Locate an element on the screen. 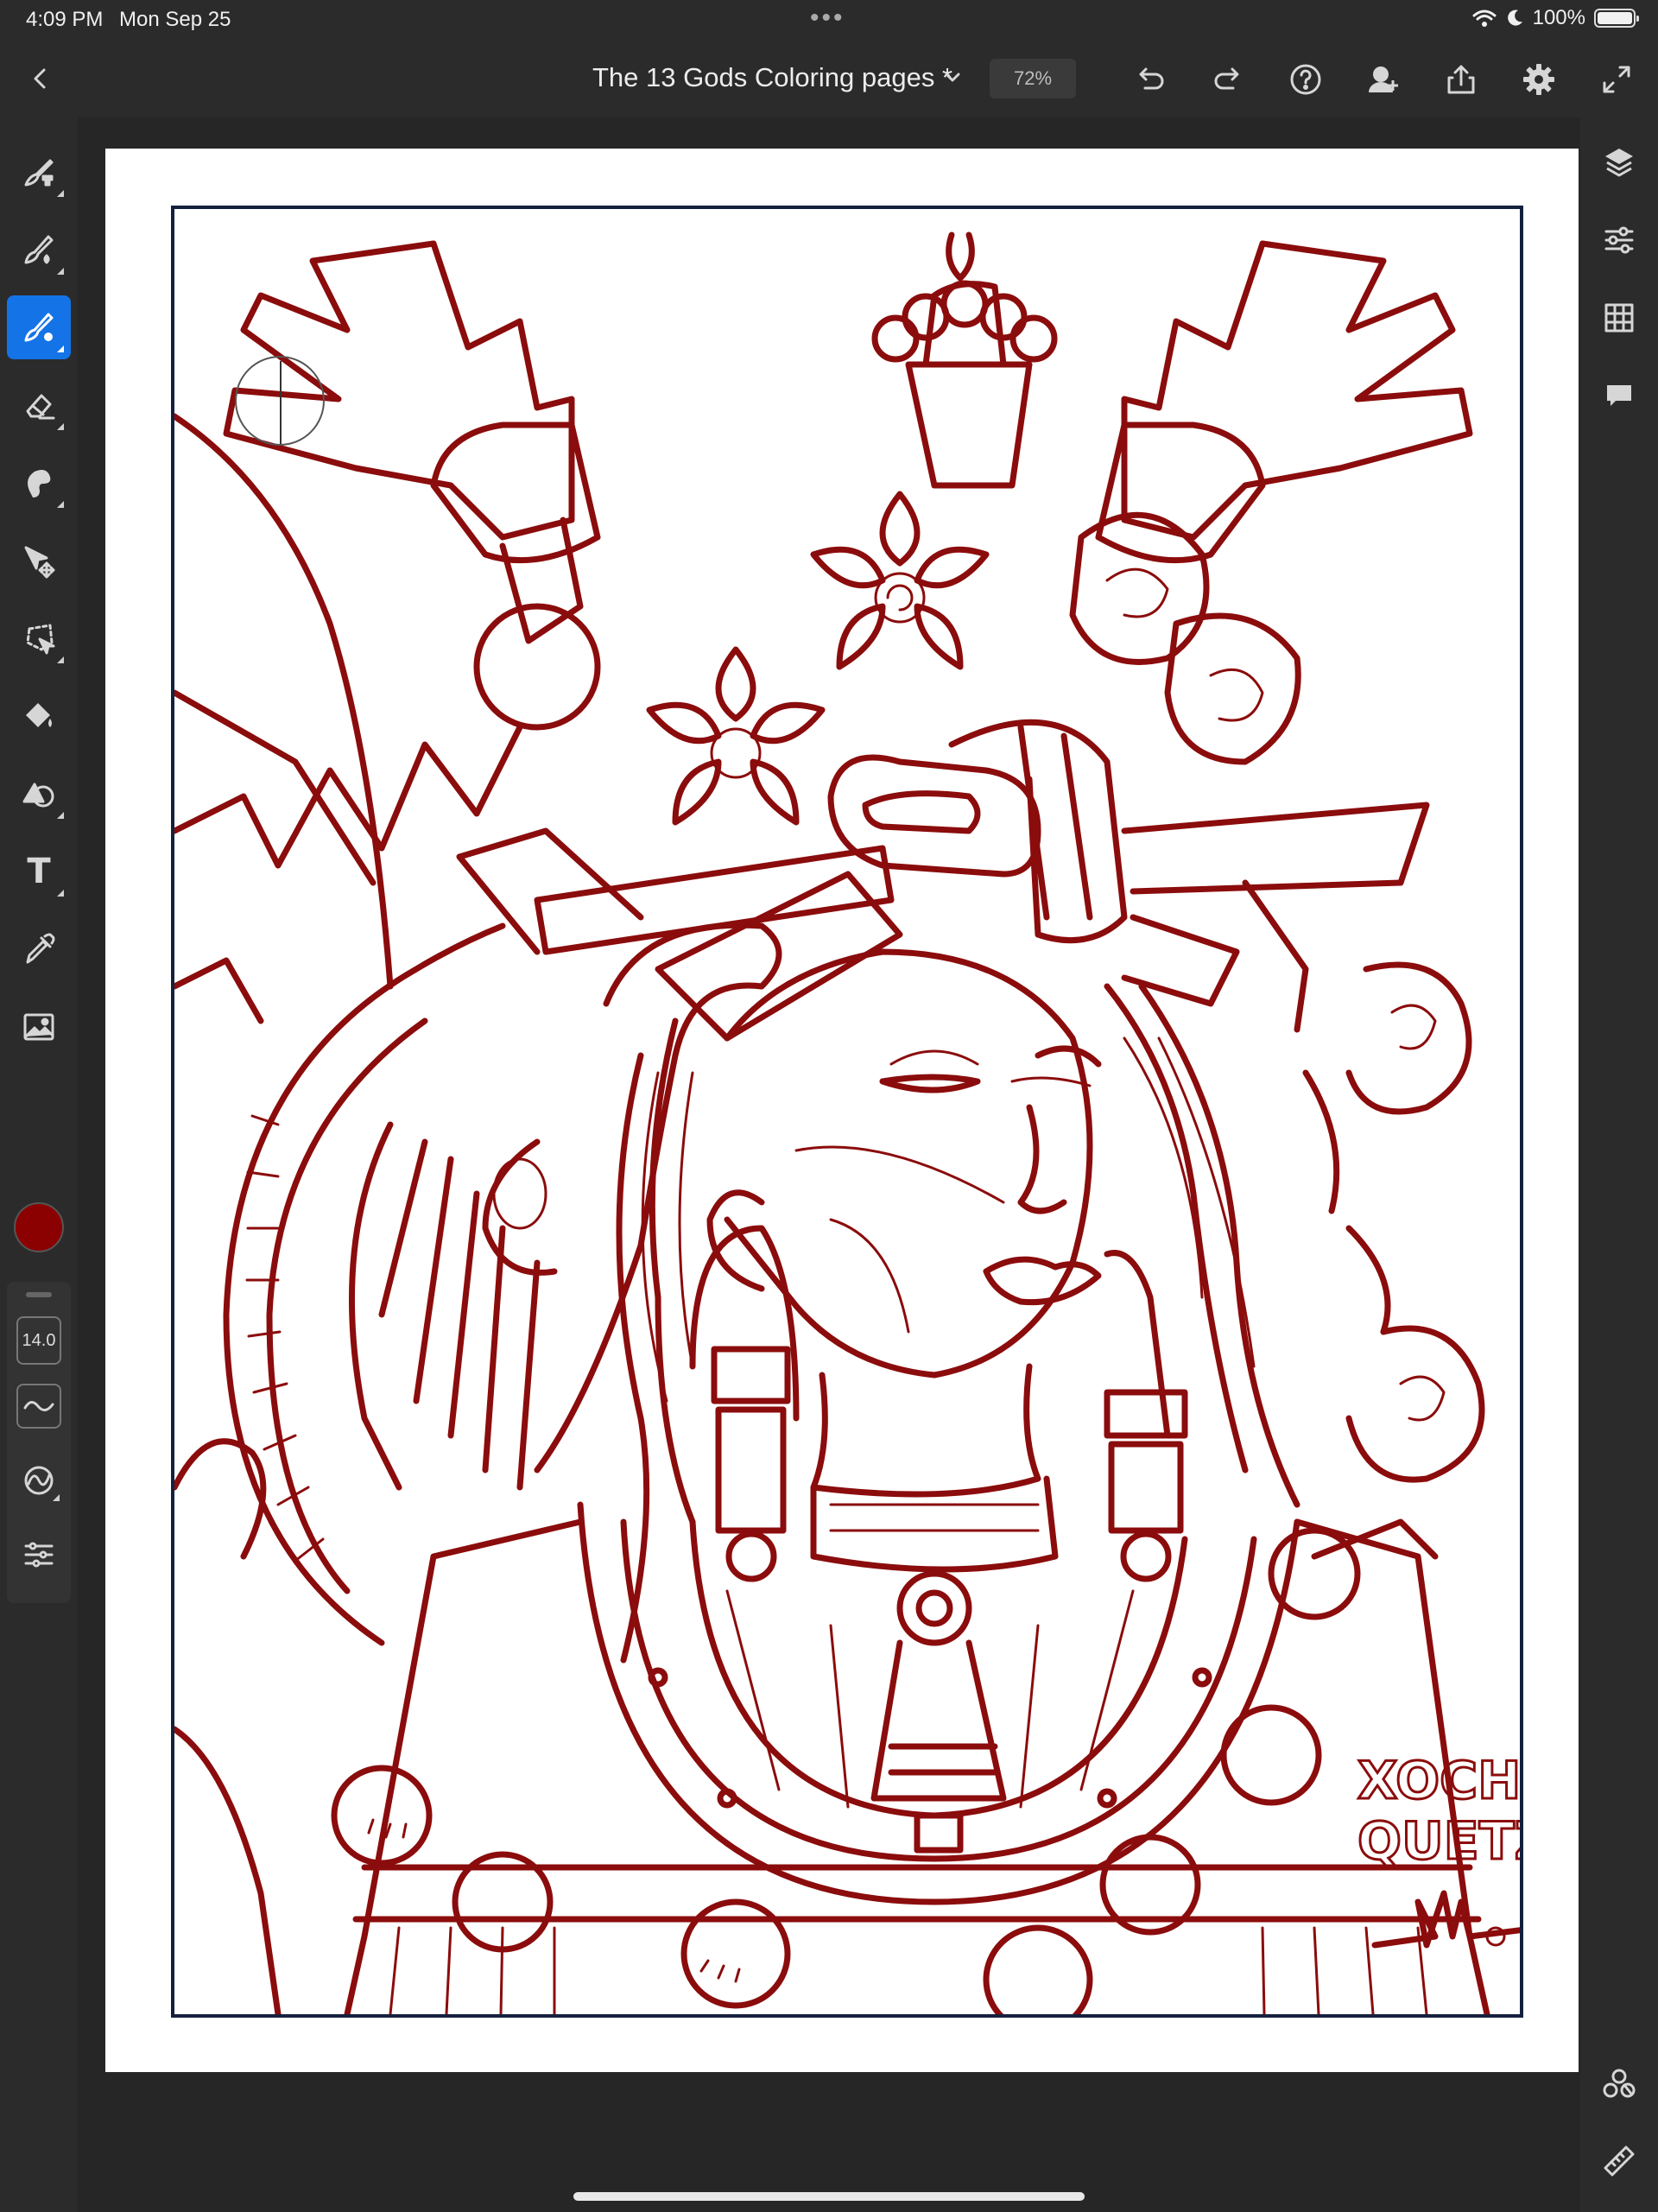  grid-icon is located at coordinates (1619, 318).